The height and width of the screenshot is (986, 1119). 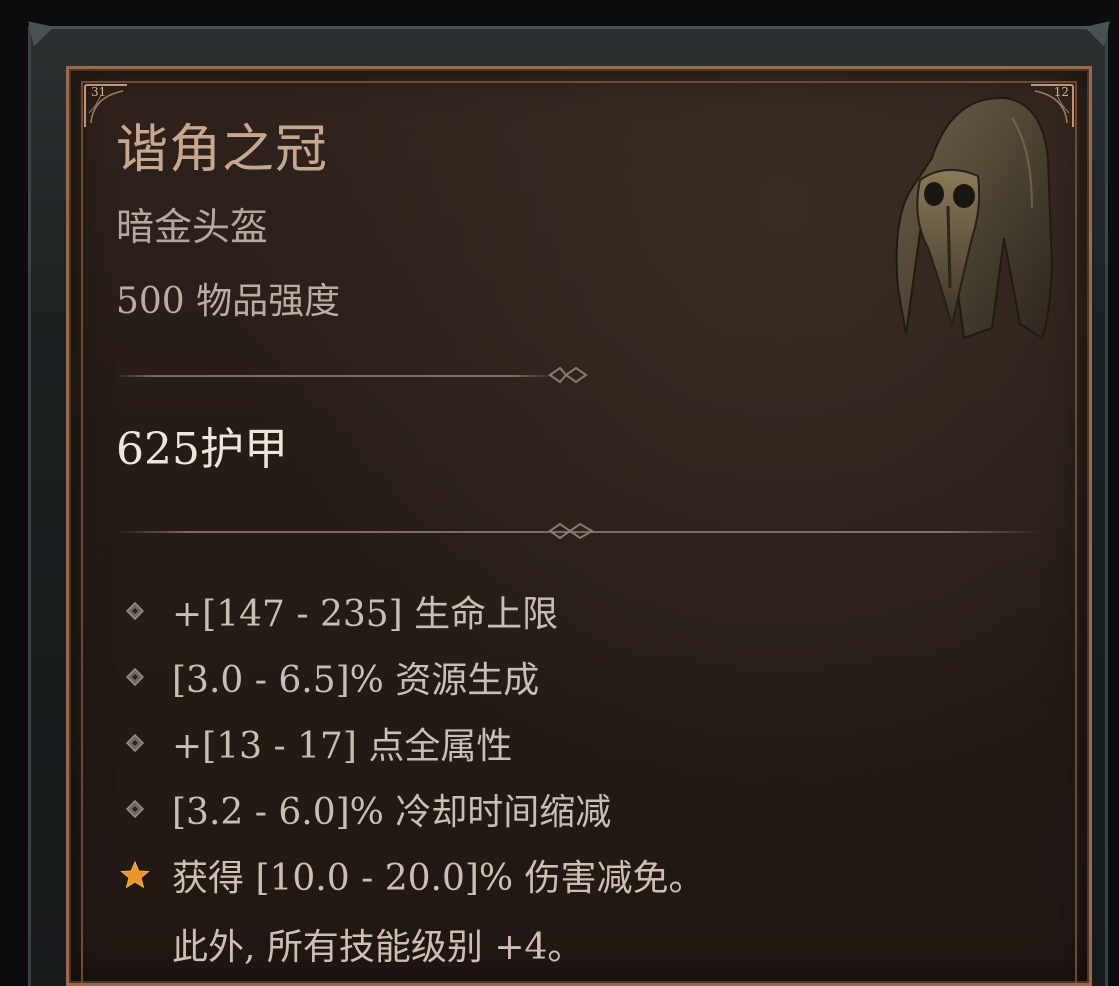 I want to click on legendary-affix-row: 获得 [10.0 - 20.0]% 伤害减免。, so click(x=570, y=875).